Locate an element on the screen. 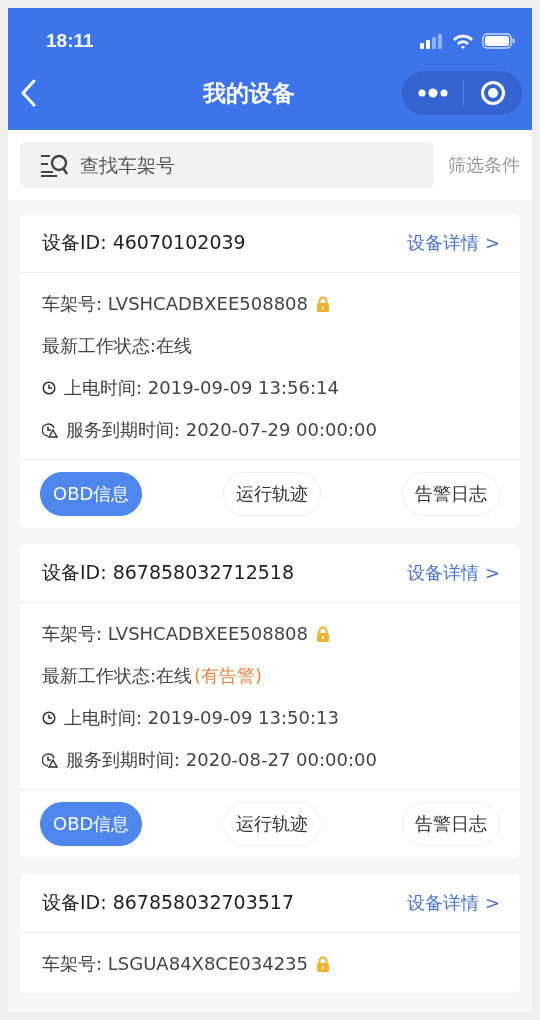 Image resolution: width=540 pixels, height=1020 pixels. search-field: 查找车架号 is located at coordinates (227, 165).